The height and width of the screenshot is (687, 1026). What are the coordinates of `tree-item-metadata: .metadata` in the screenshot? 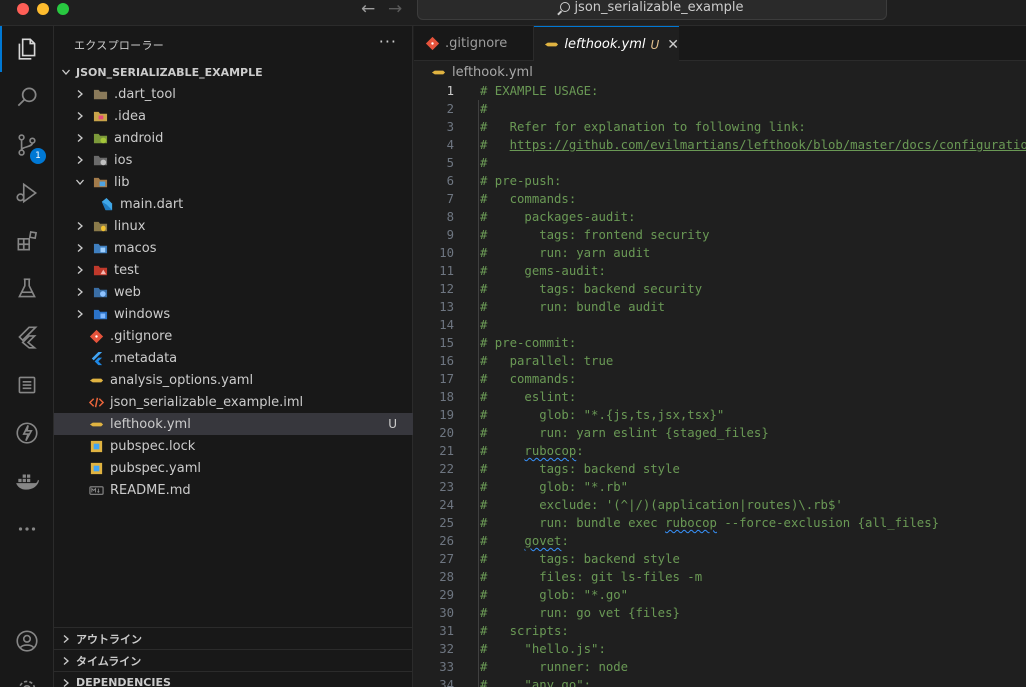 It's located at (233, 358).